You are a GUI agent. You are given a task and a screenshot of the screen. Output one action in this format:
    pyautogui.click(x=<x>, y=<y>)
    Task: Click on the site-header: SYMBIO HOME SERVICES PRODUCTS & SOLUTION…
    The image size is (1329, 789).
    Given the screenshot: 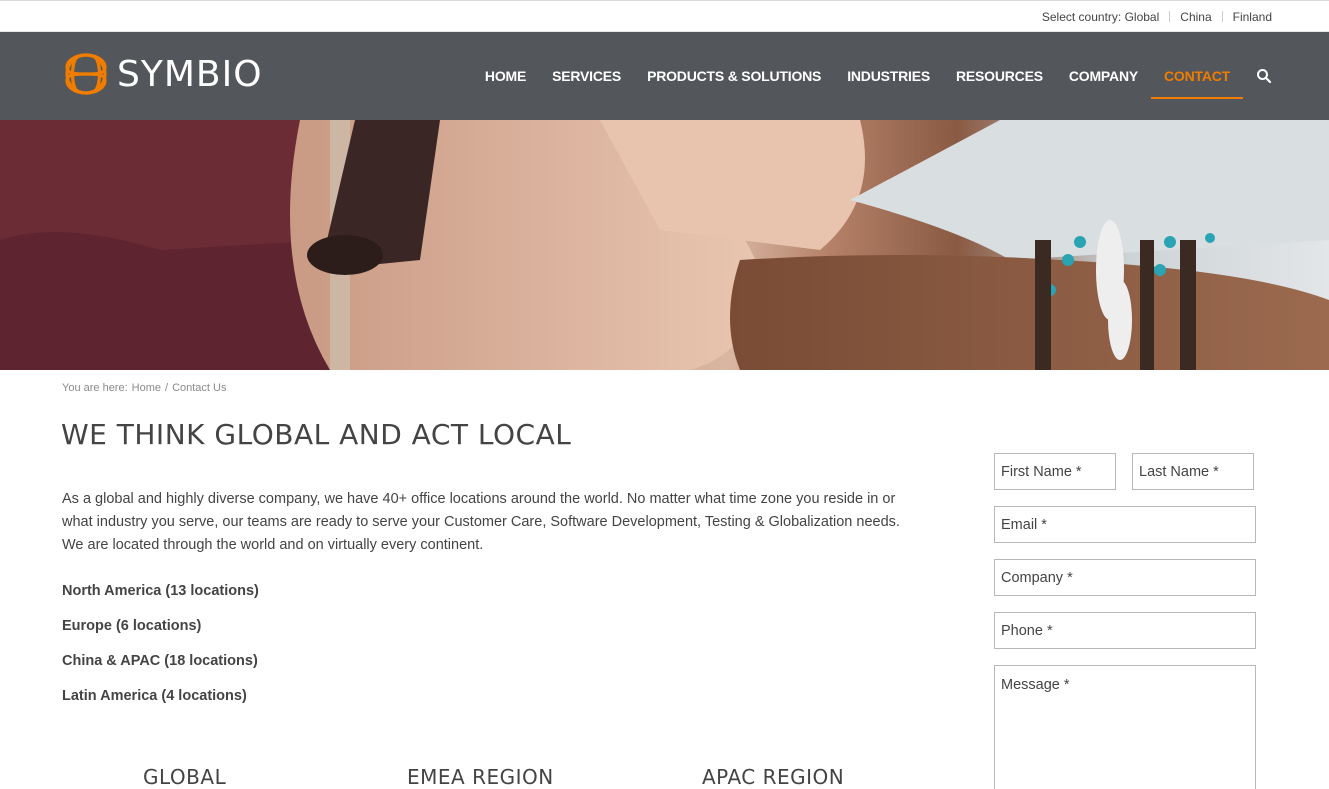 What is the action you would take?
    pyautogui.click(x=664, y=76)
    